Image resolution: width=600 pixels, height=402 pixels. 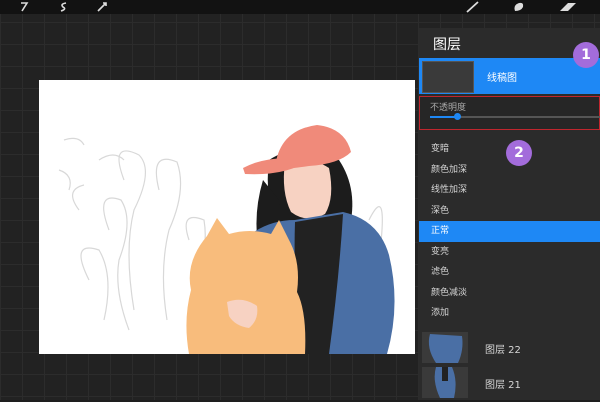 I want to click on selected-layer-row: 线稿图, so click(x=509, y=76).